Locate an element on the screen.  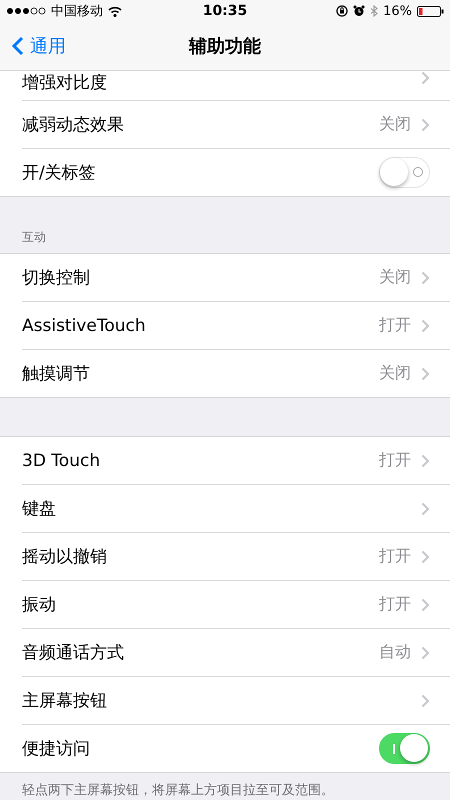
carrier-name: 中国移动 is located at coordinates (77, 11).